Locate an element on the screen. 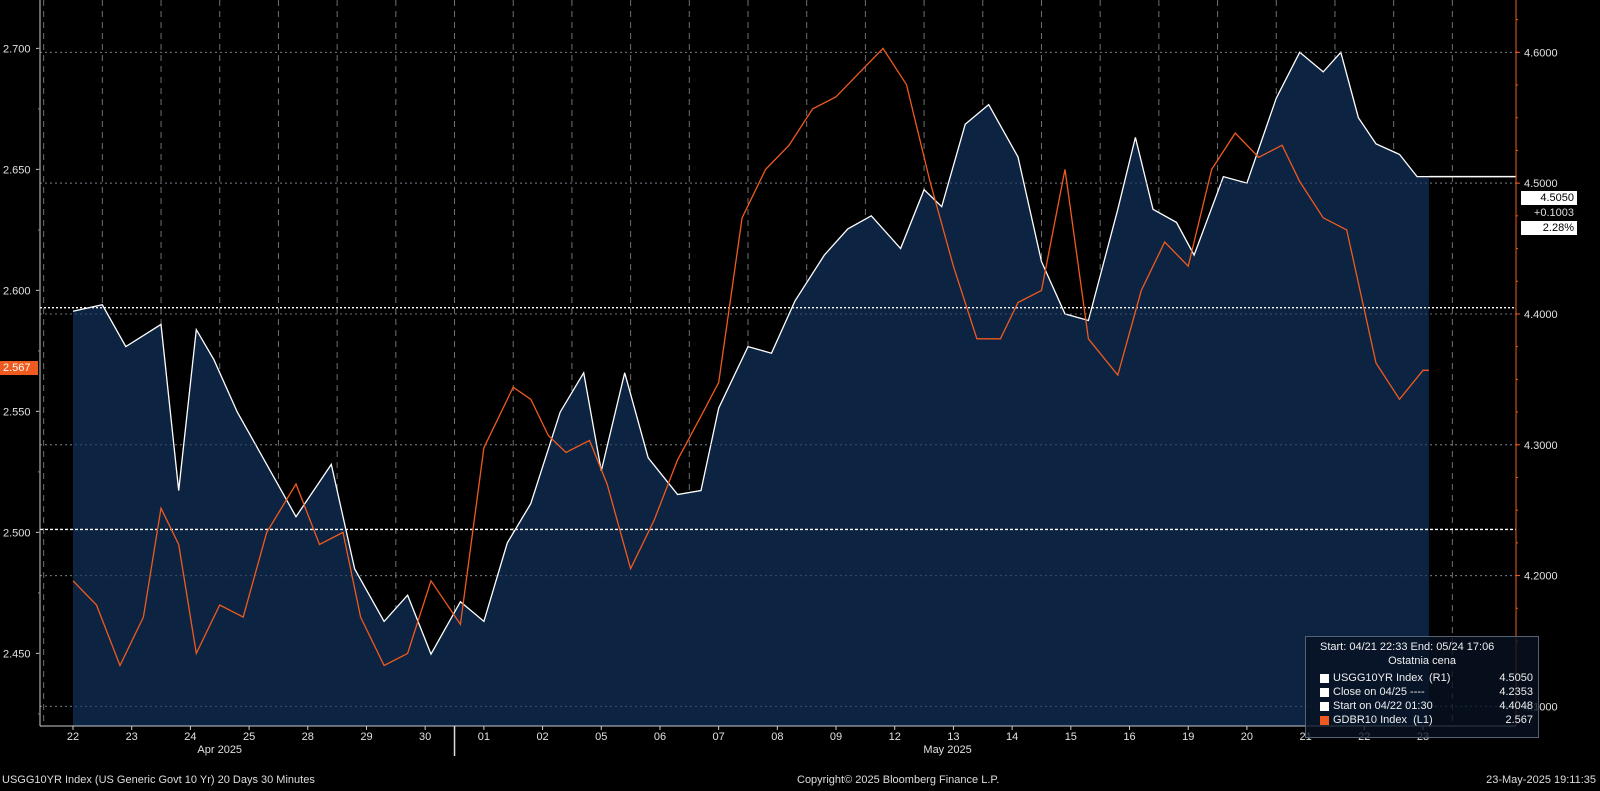  x-tick-label: 08 is located at coordinates (777, 737).